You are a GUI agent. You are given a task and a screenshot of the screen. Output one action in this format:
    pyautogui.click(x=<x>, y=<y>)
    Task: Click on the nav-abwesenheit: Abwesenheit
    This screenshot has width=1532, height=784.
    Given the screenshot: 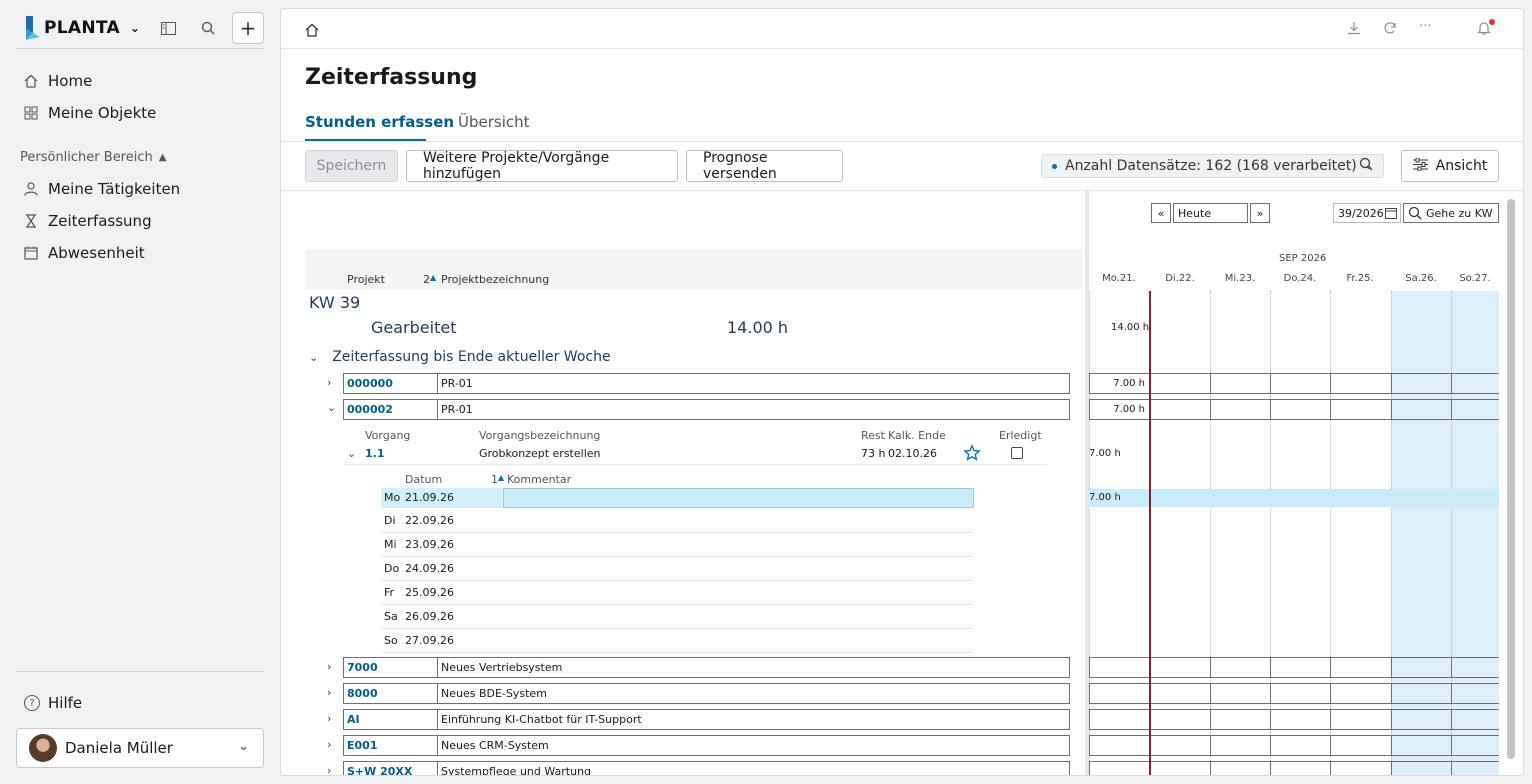 What is the action you would take?
    pyautogui.click(x=84, y=253)
    